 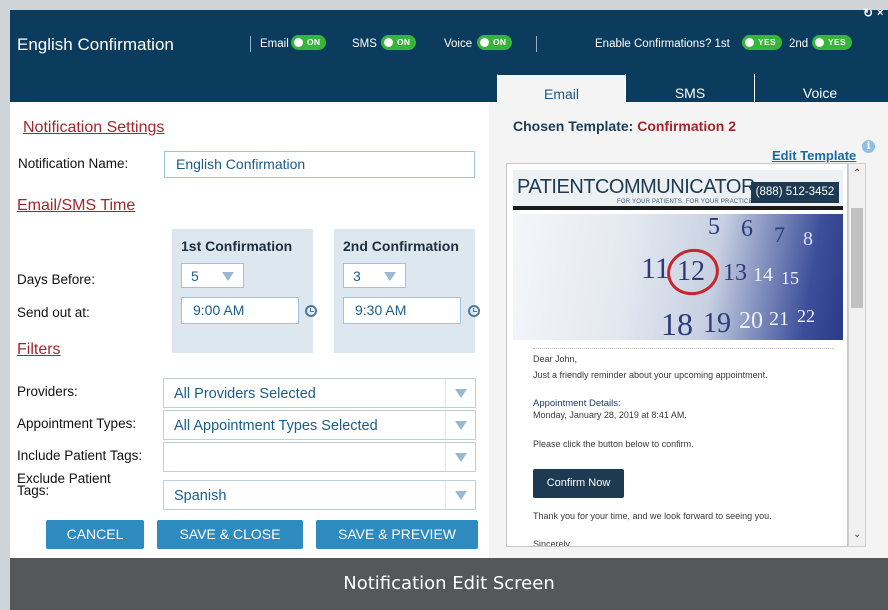 What do you see at coordinates (449, 584) in the screenshot?
I see `caption-bar: Notification Edit Screen` at bounding box center [449, 584].